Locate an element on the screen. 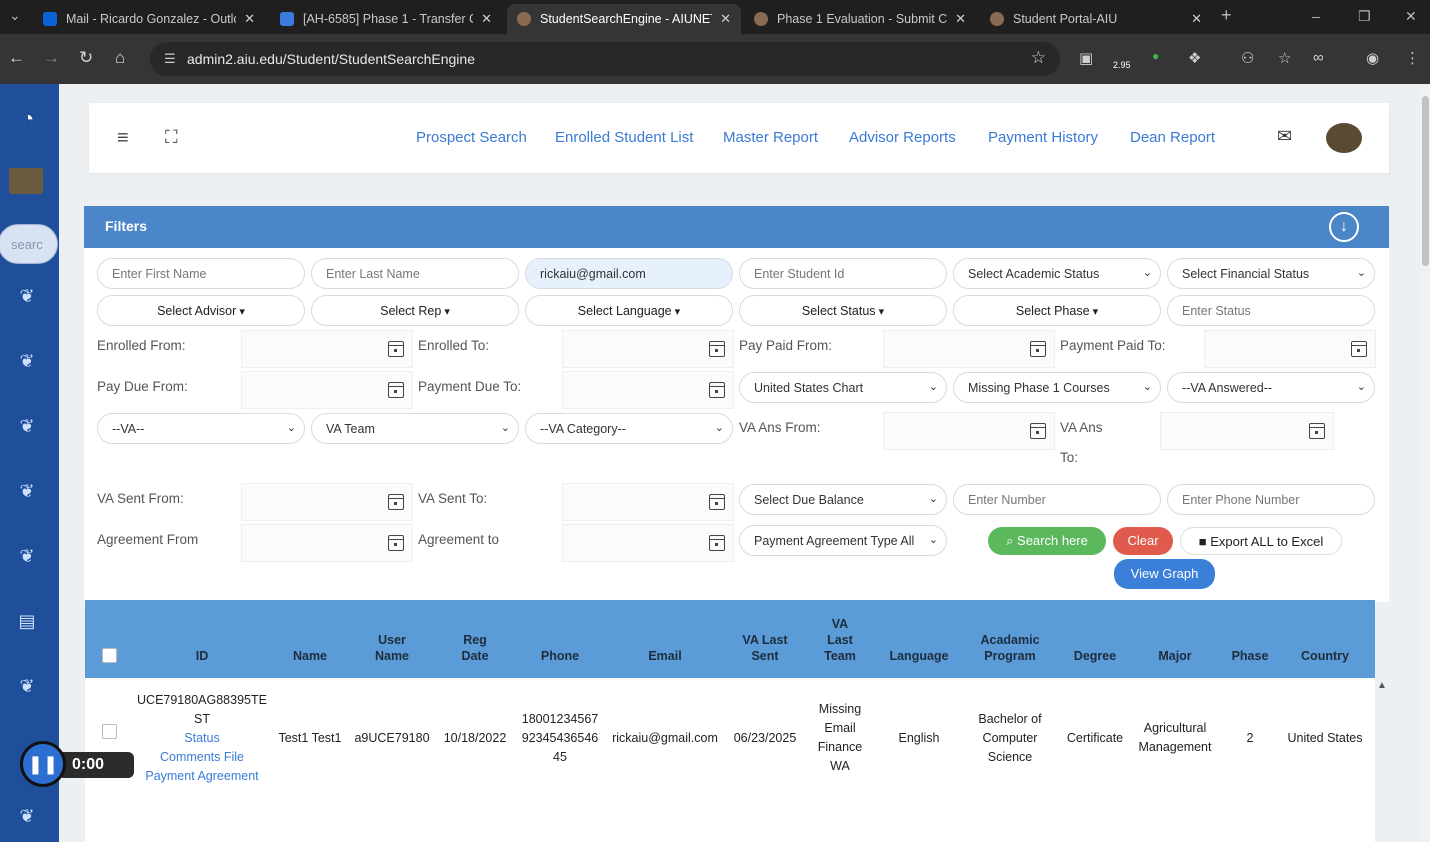 The width and height of the screenshot is (1430, 842). nav-dean-report: Dean Report is located at coordinates (1172, 137).